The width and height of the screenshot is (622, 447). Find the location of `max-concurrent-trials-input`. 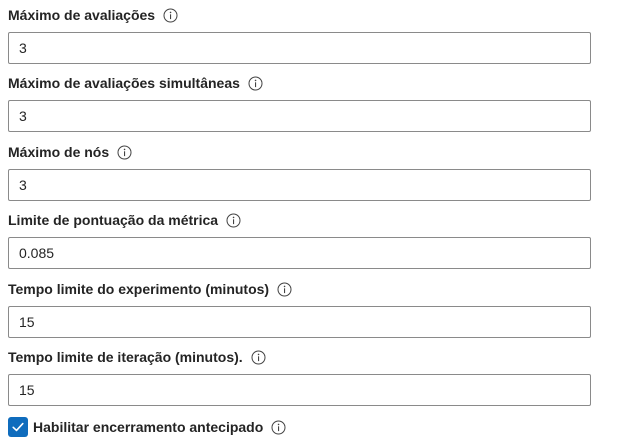

max-concurrent-trials-input is located at coordinates (299, 116).